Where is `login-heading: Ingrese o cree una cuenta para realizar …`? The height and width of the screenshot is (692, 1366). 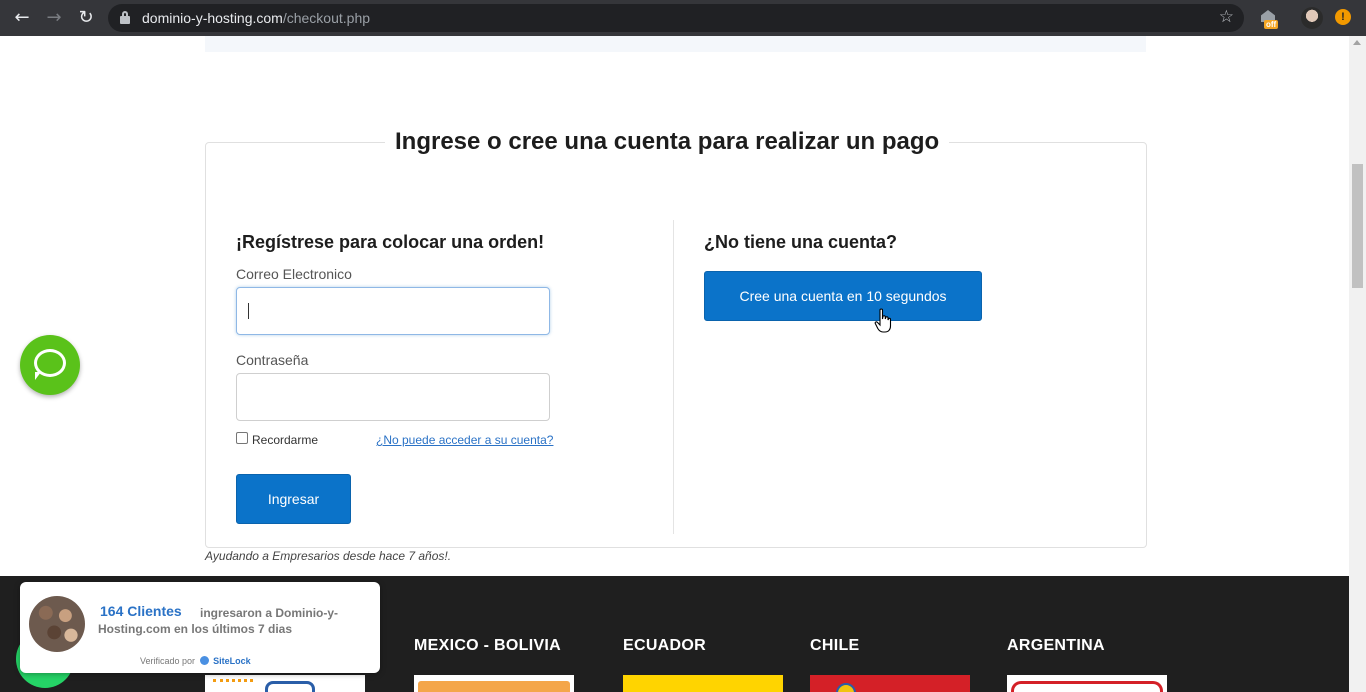
login-heading: Ingrese o cree una cuenta para realizar … is located at coordinates (667, 142).